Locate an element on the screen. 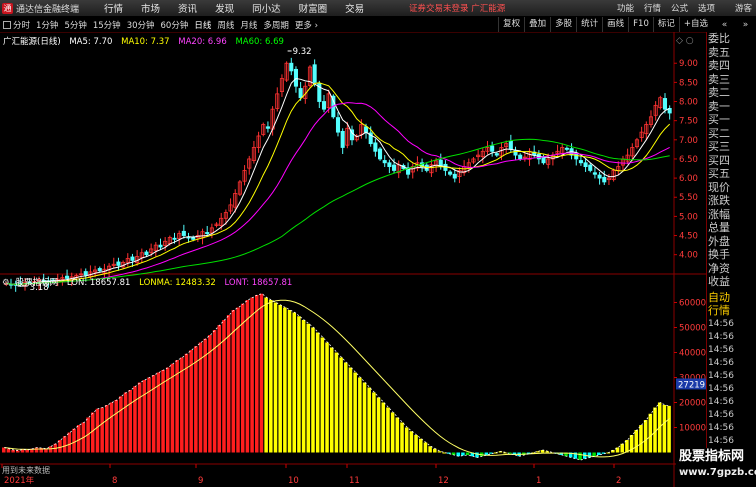 Image resolution: width=756 pixels, height=487 pixels. sub-tick-label: 50000 is located at coordinates (692, 329).